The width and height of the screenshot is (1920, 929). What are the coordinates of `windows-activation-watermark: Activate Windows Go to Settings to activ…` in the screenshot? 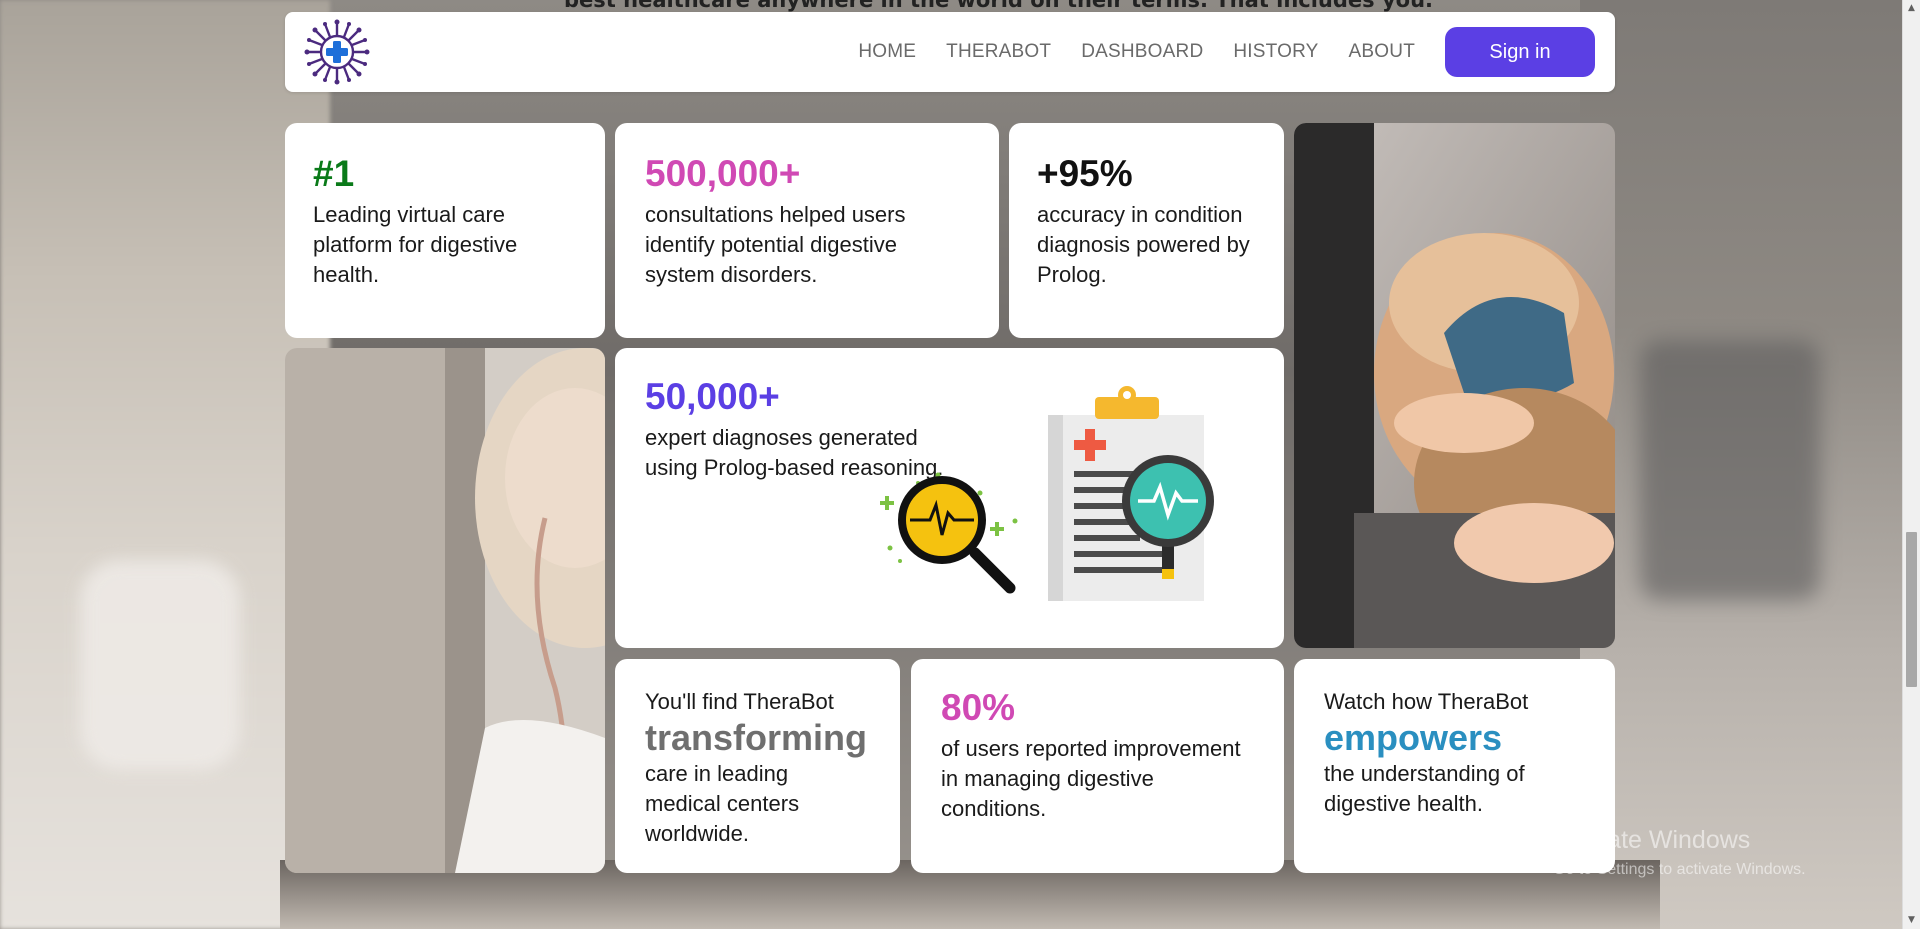 It's located at (1679, 852).